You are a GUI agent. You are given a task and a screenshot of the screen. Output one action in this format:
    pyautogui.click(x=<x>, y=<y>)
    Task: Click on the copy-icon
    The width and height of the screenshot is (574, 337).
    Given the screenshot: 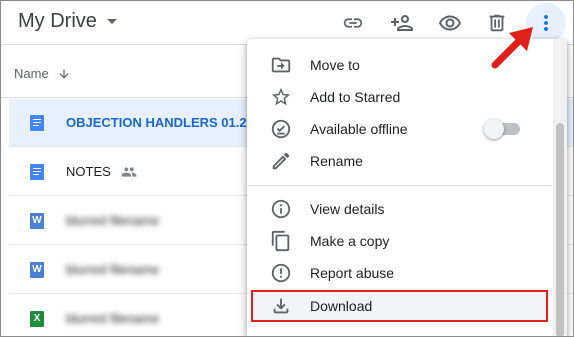 What is the action you would take?
    pyautogui.click(x=281, y=241)
    